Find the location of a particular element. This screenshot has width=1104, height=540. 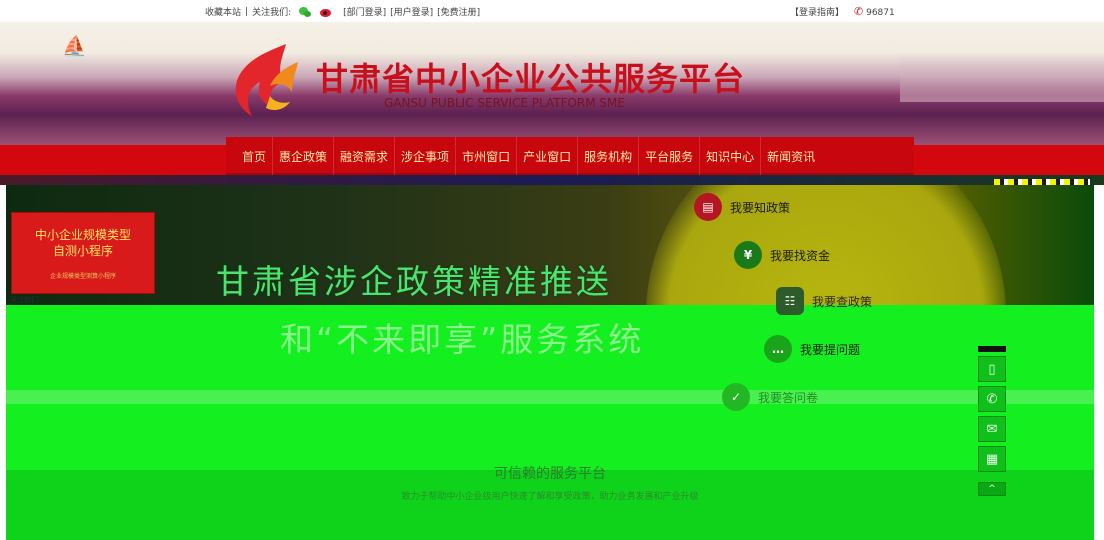

user-login-link: [用户登录] is located at coordinates (411, 11).